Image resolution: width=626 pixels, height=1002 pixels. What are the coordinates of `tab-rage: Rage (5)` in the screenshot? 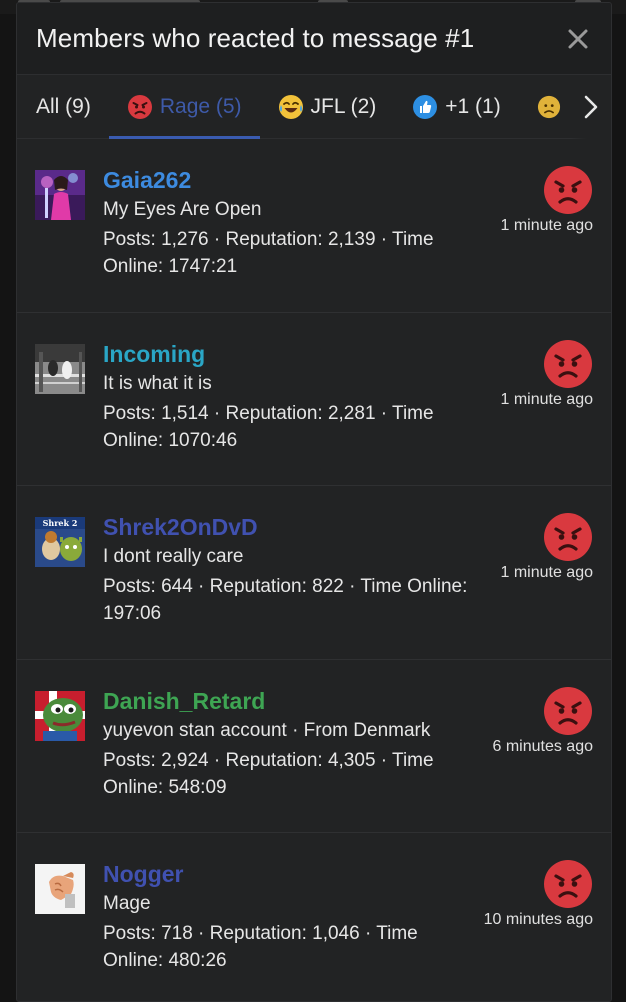 It's located at (184, 107).